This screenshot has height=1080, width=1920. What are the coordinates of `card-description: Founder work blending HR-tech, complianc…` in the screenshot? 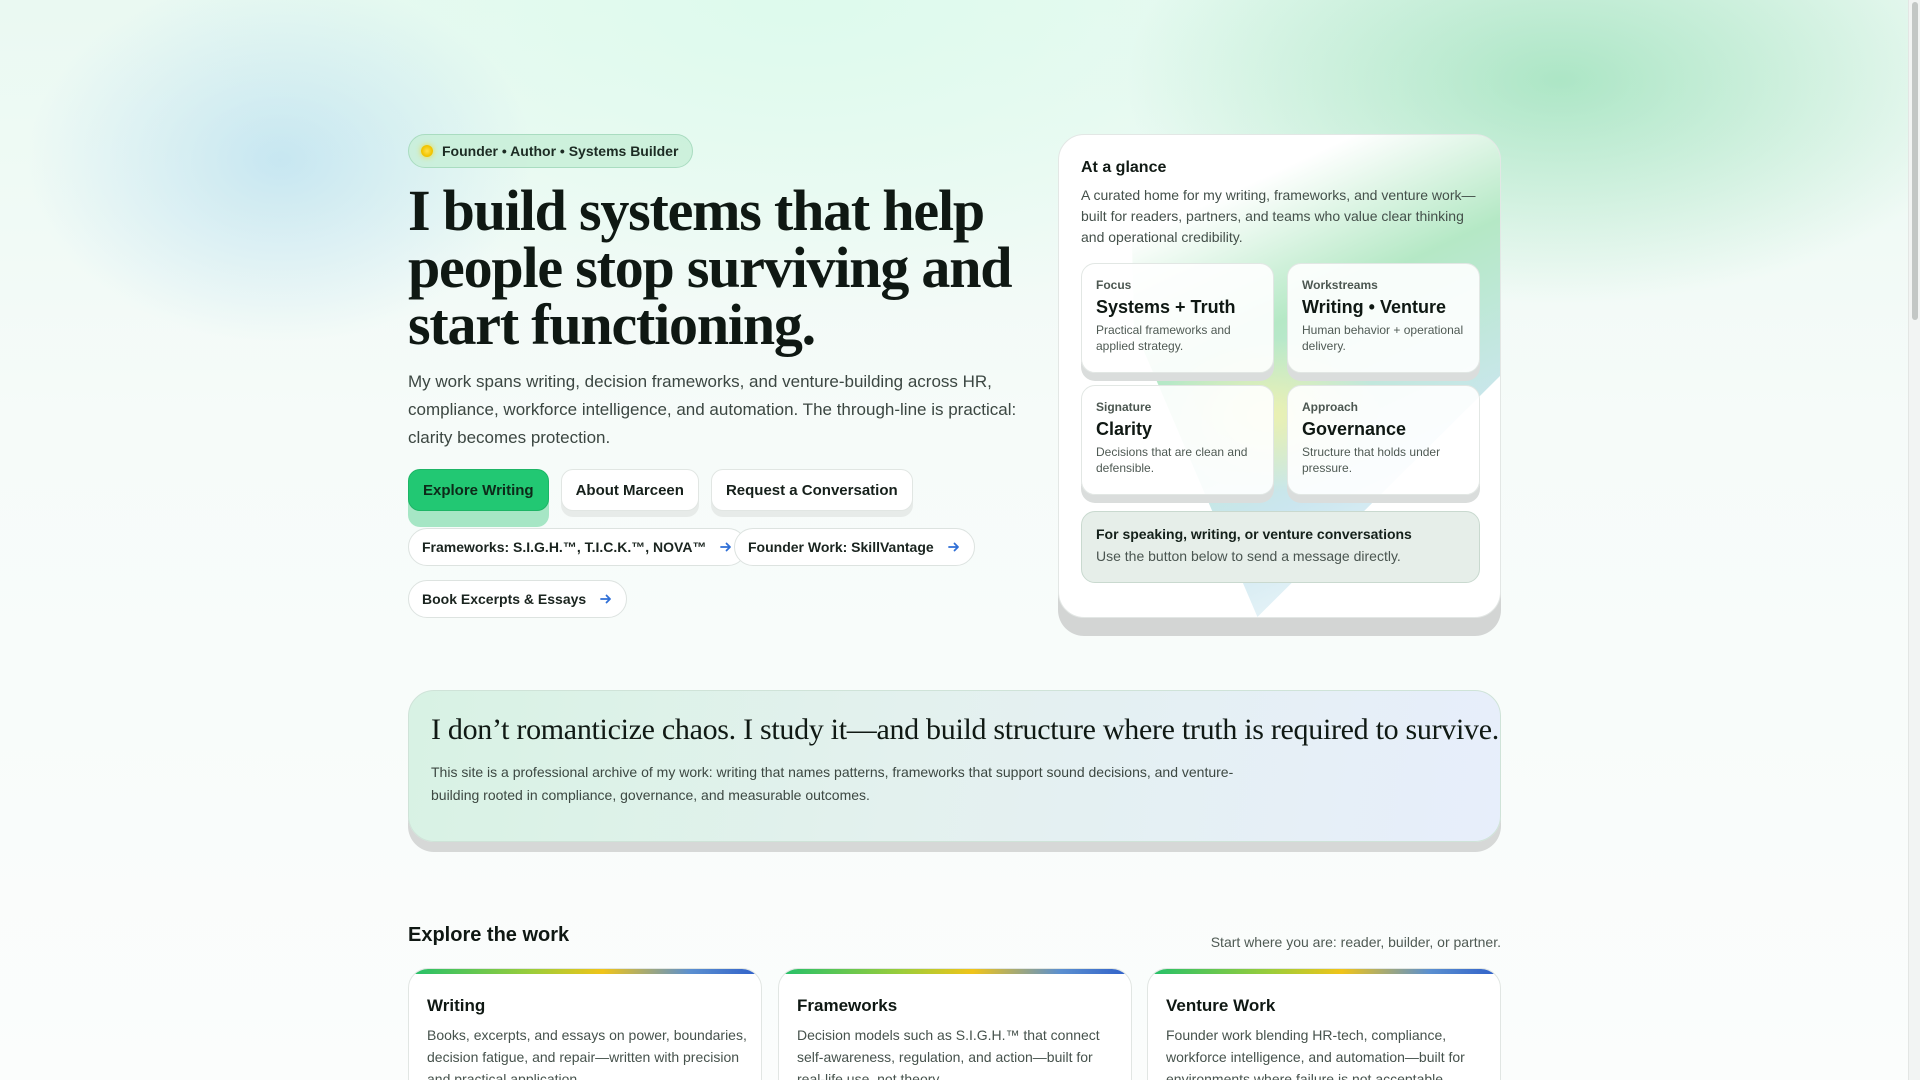 It's located at (1315, 1053).